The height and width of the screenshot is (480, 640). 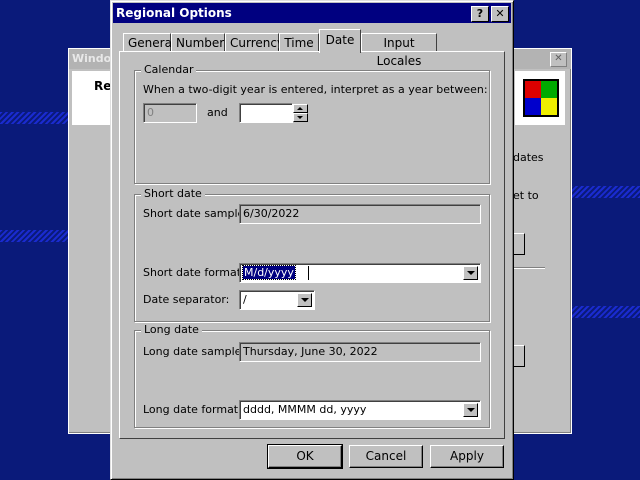 I want to click on tab-input-locales: Input Locales, so click(x=399, y=50).